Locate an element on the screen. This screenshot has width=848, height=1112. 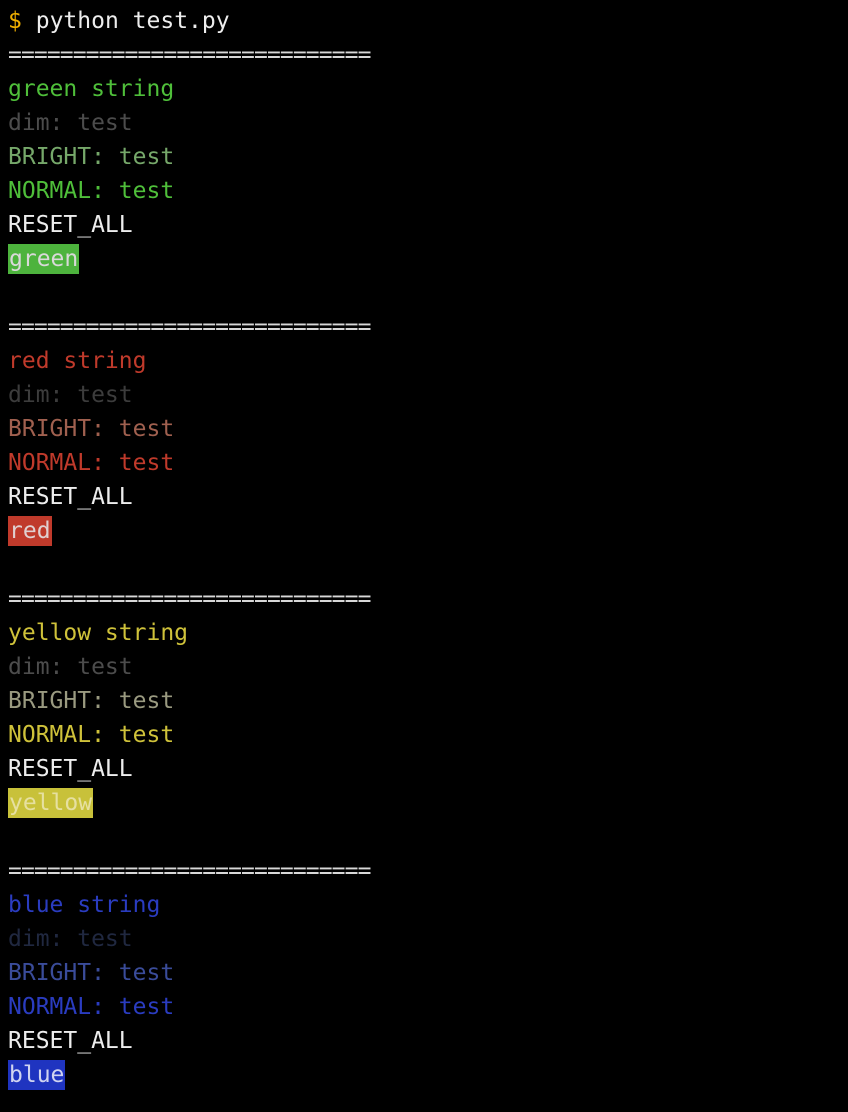
bg-label: yellow is located at coordinates (51, 803).